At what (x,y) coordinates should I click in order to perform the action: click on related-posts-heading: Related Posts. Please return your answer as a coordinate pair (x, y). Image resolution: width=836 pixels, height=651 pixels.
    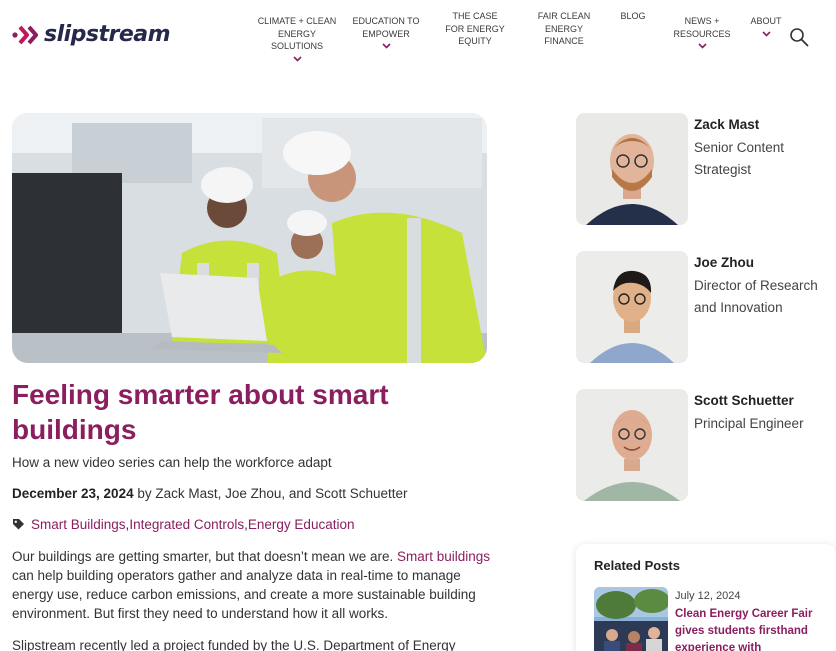
    Looking at the image, I should click on (637, 565).